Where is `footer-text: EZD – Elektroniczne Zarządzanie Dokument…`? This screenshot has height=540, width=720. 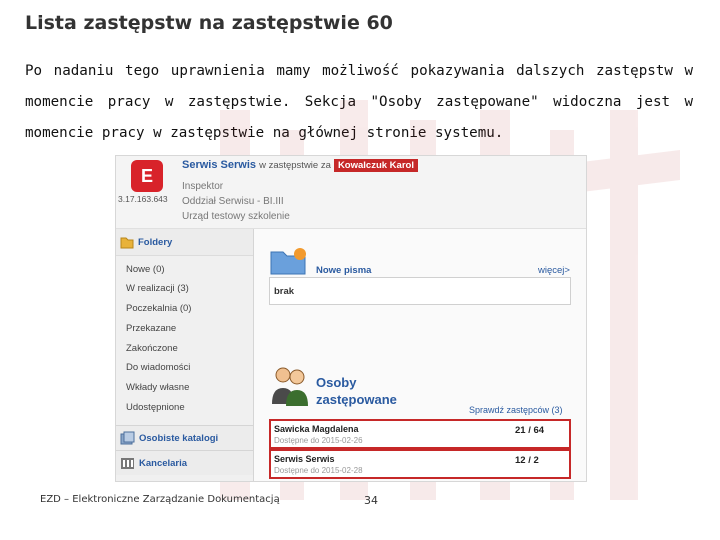
footer-text: EZD – Elektroniczne Zarządzanie Dokument… is located at coordinates (160, 499).